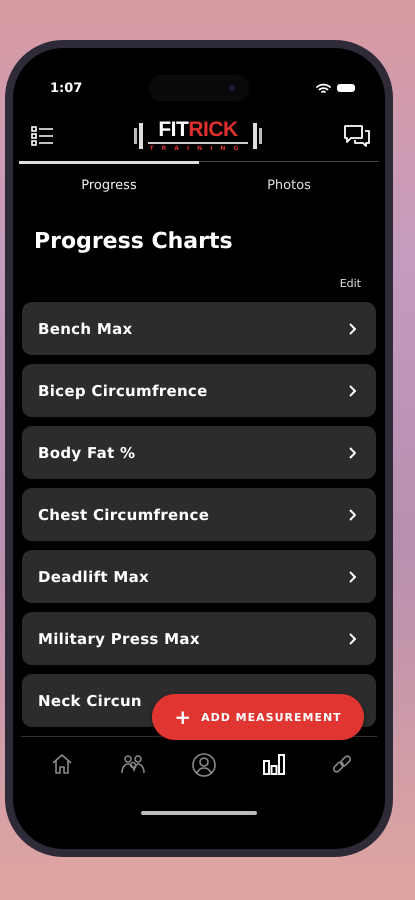 This screenshot has height=900, width=415. Describe the element at coordinates (90, 701) in the screenshot. I see `chart-list-item: Neck Circun` at that location.